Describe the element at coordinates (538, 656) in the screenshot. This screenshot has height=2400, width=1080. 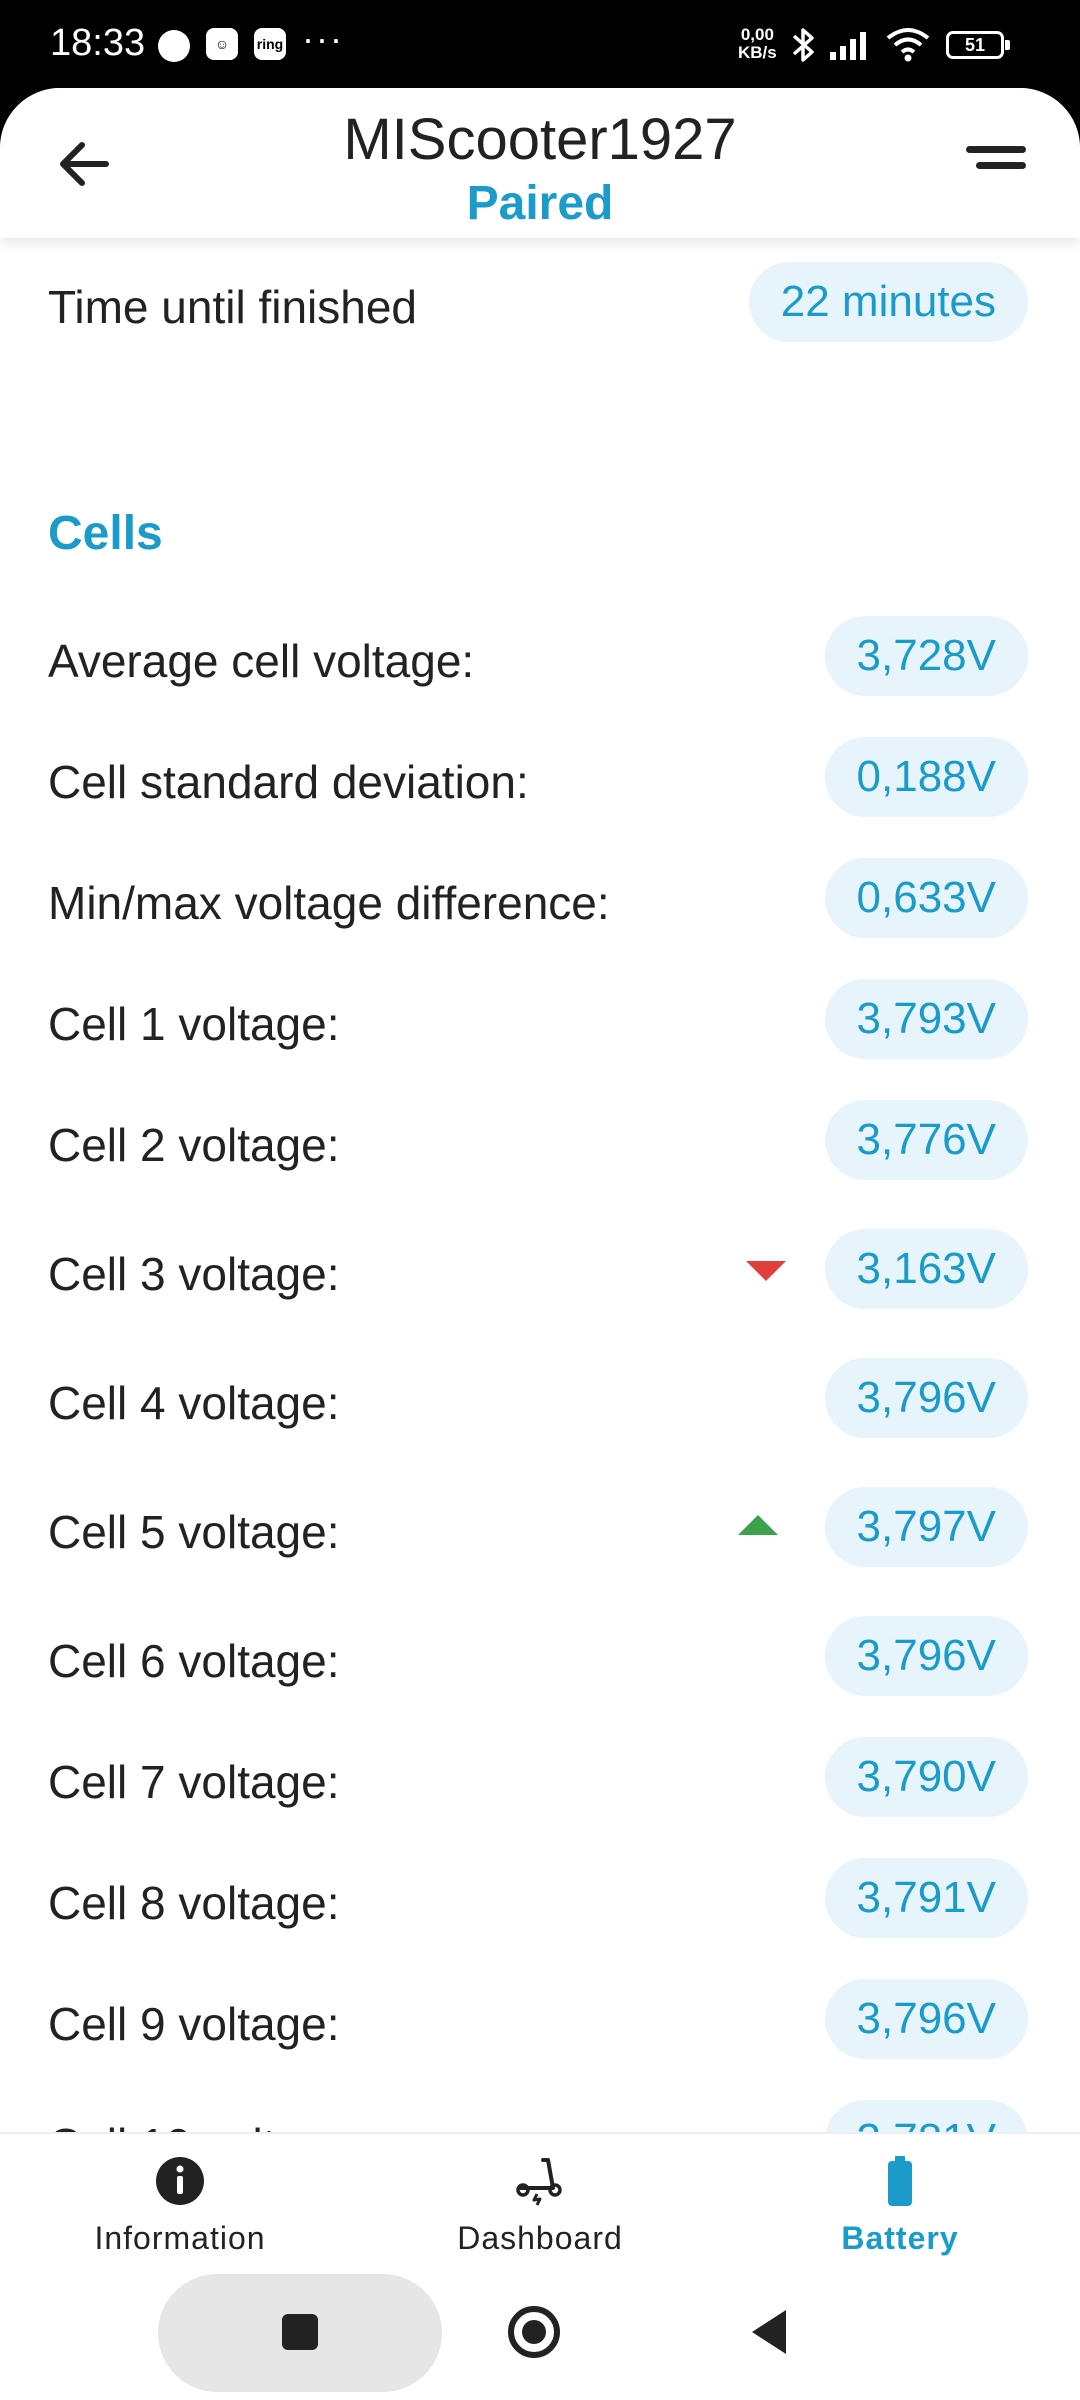
I see `average-cell-voltage-row: Average cell voltage: 3,728V` at that location.